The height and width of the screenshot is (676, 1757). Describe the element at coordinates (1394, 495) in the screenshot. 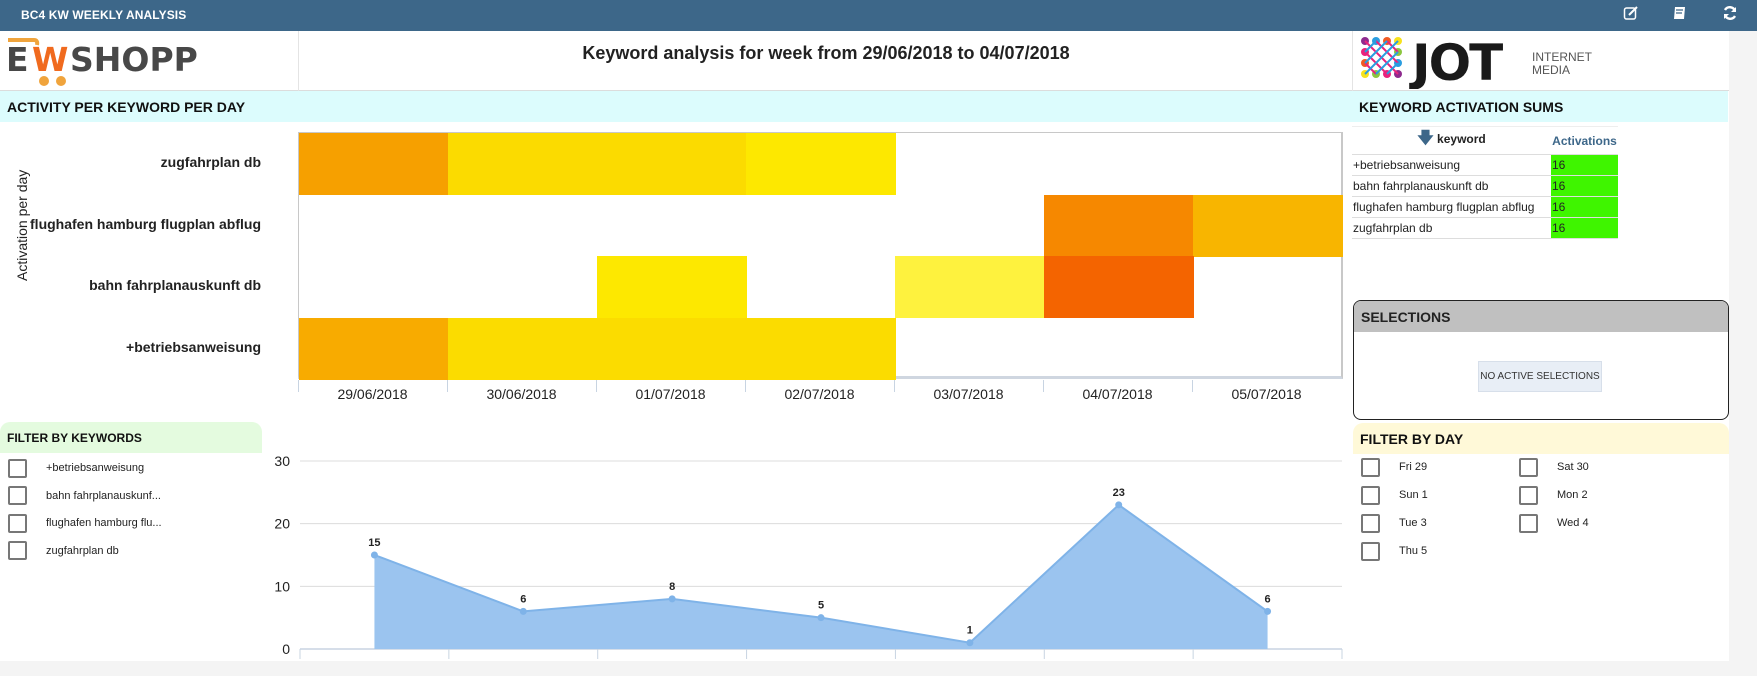

I see `day-filter-item: Sun 1` at that location.